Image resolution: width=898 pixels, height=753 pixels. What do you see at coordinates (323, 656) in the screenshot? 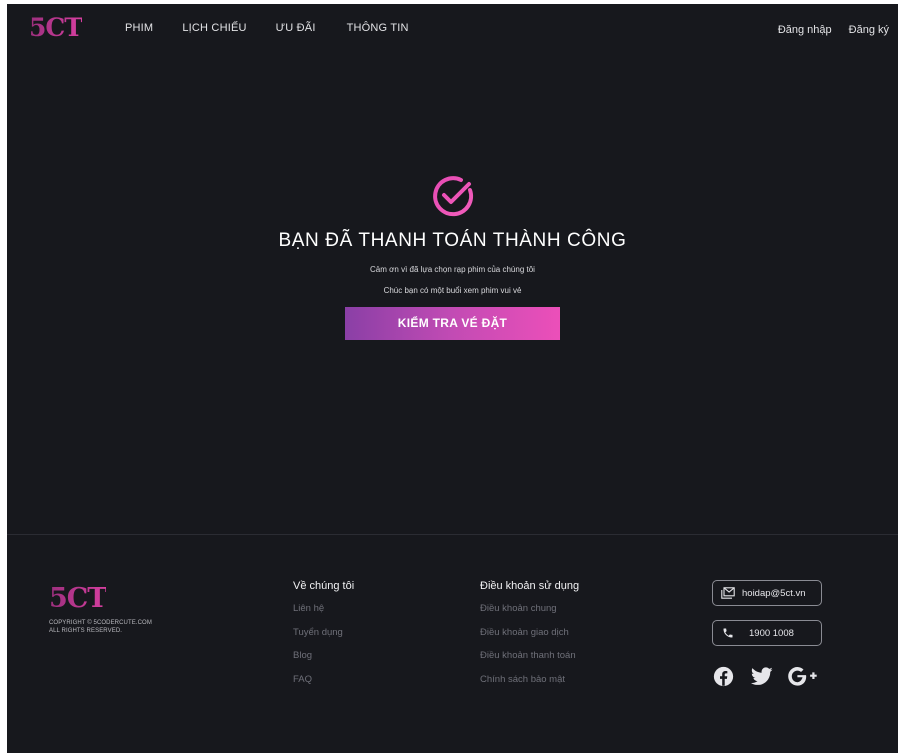
I see `footer-link-blog: Blog` at bounding box center [323, 656].